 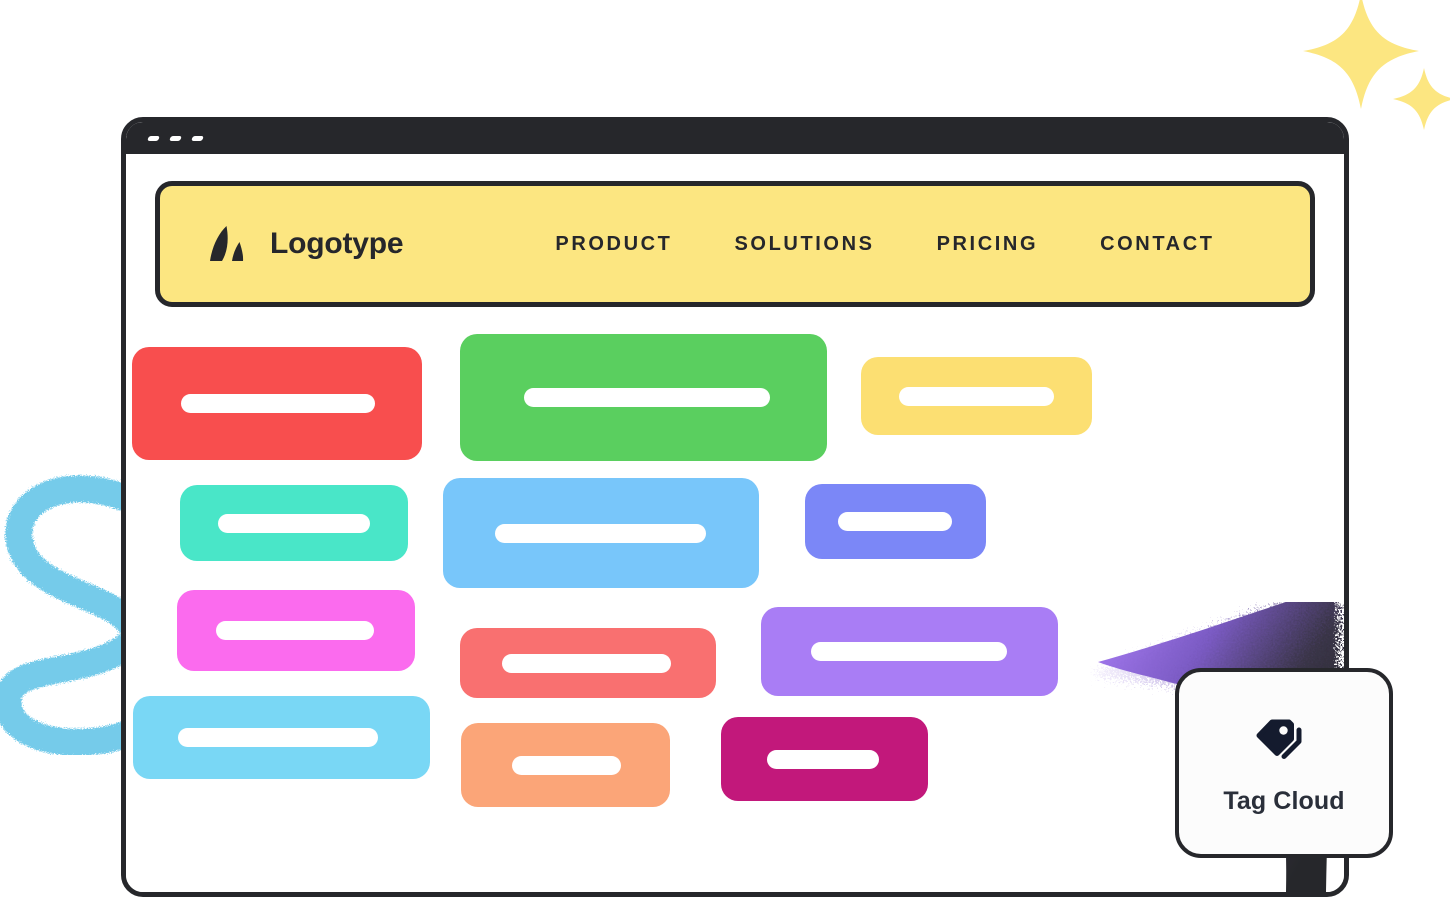 I want to click on tag-magenta-lt, so click(x=296, y=630).